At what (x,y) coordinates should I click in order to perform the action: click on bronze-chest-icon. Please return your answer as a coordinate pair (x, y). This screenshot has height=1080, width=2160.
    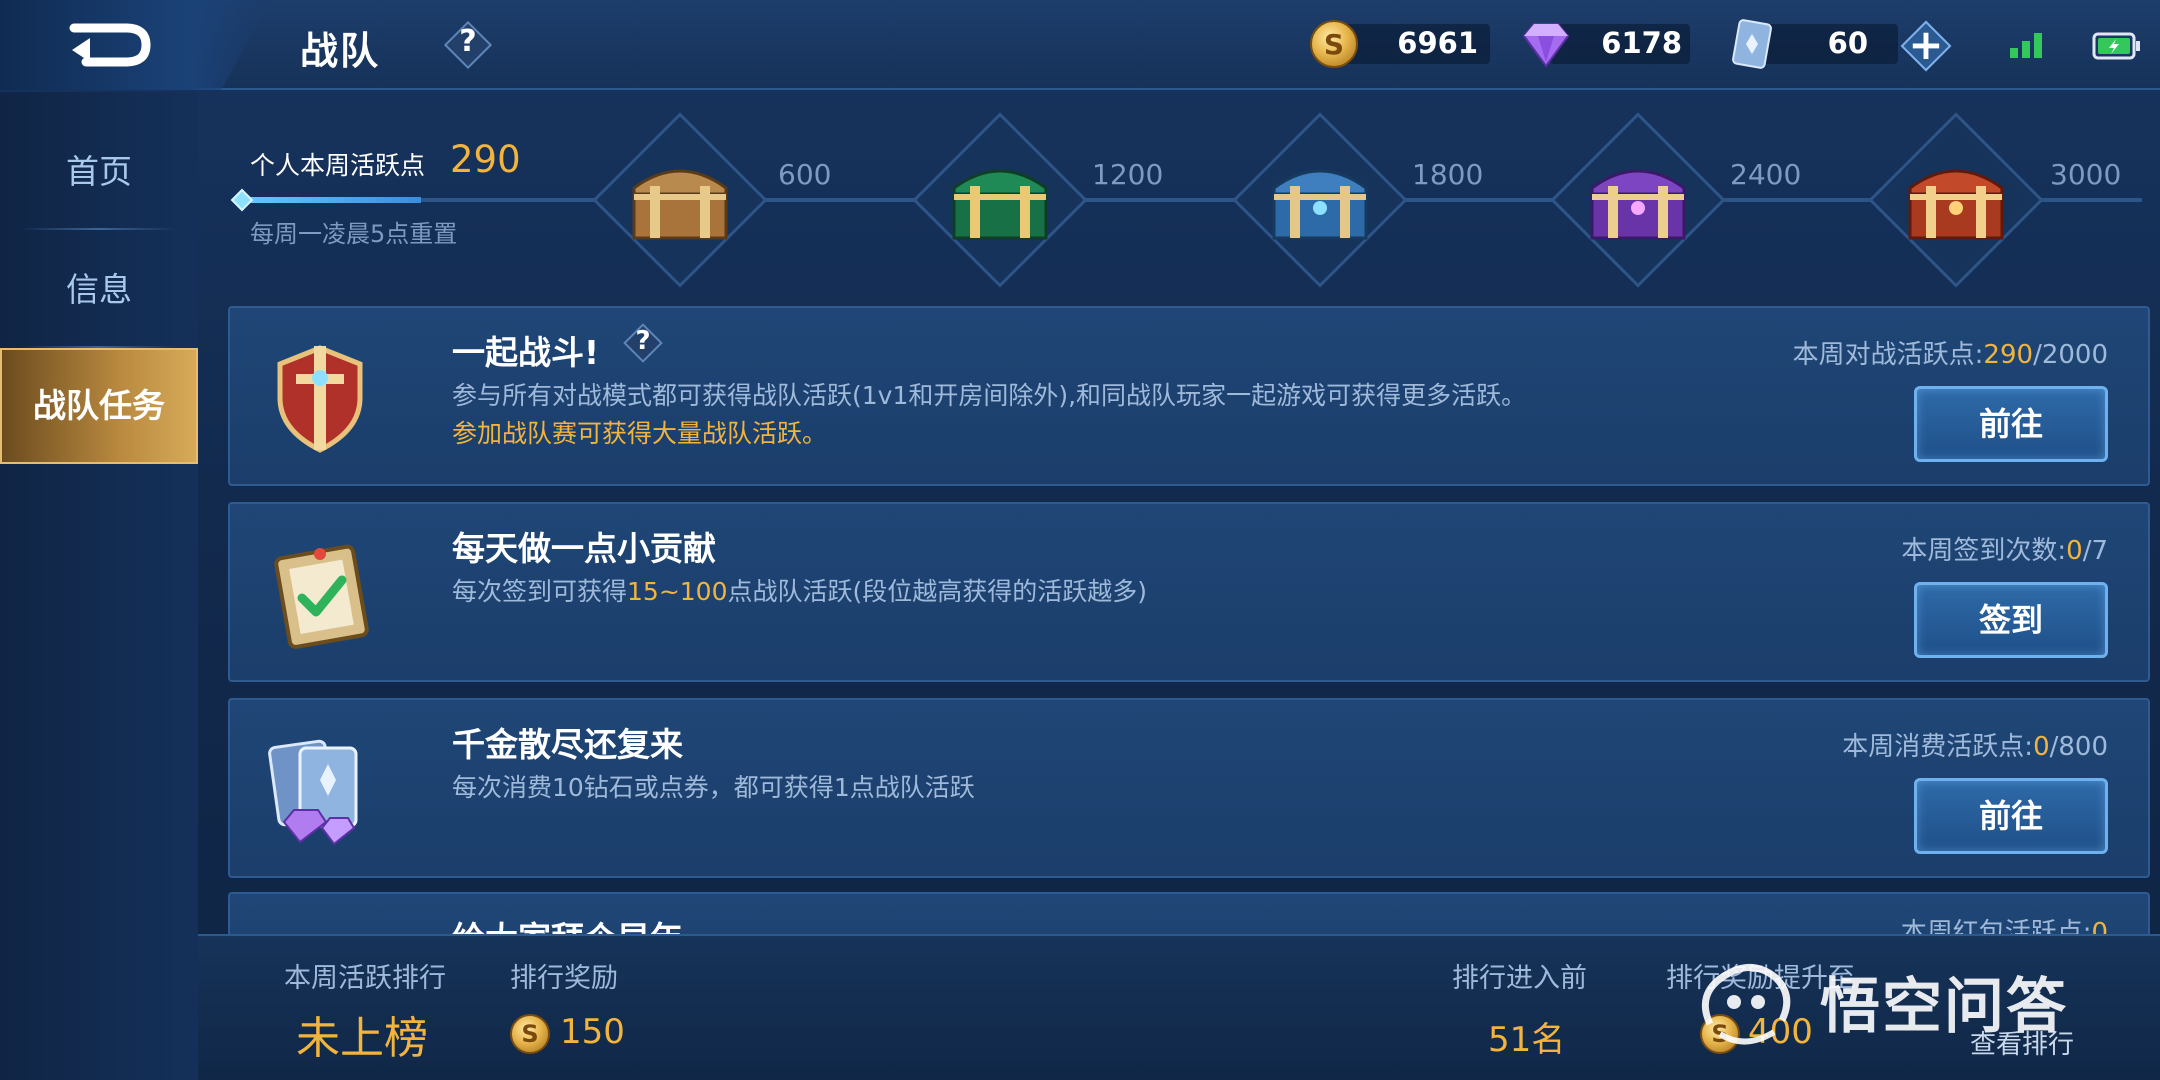
    Looking at the image, I should click on (680, 204).